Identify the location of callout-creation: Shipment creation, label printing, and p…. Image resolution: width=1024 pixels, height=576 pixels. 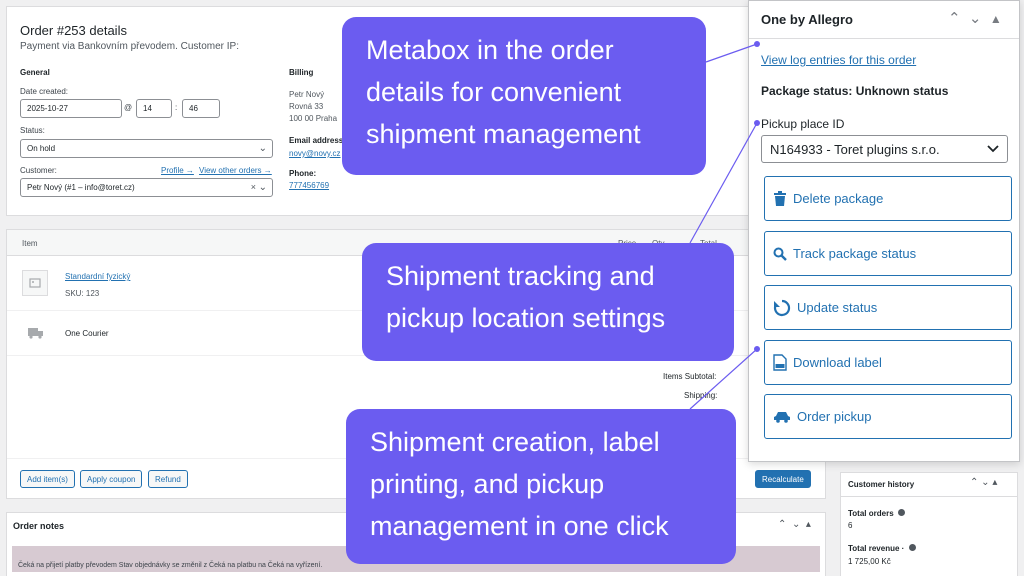
(541, 486).